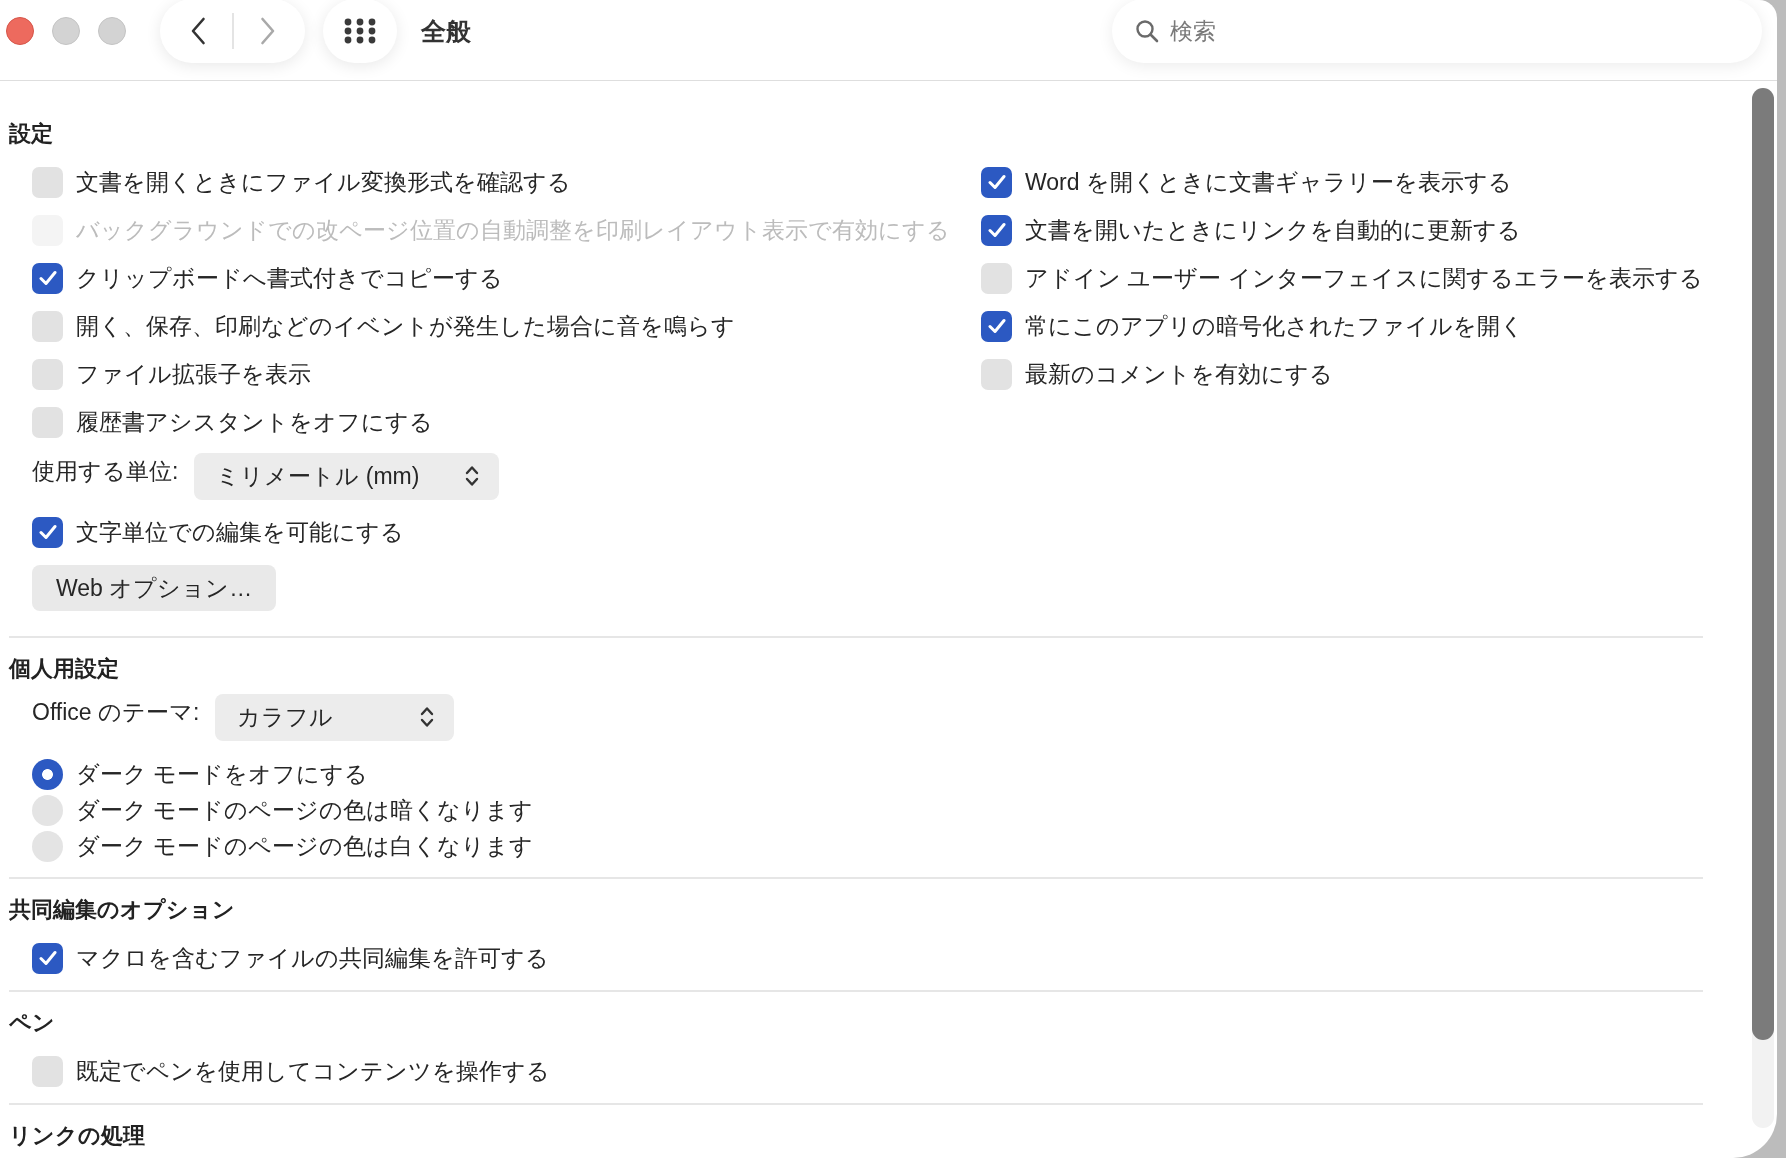  I want to click on checkbox-label: 文書を開いたときにリンクを自動的に更新する, so click(1273, 230).